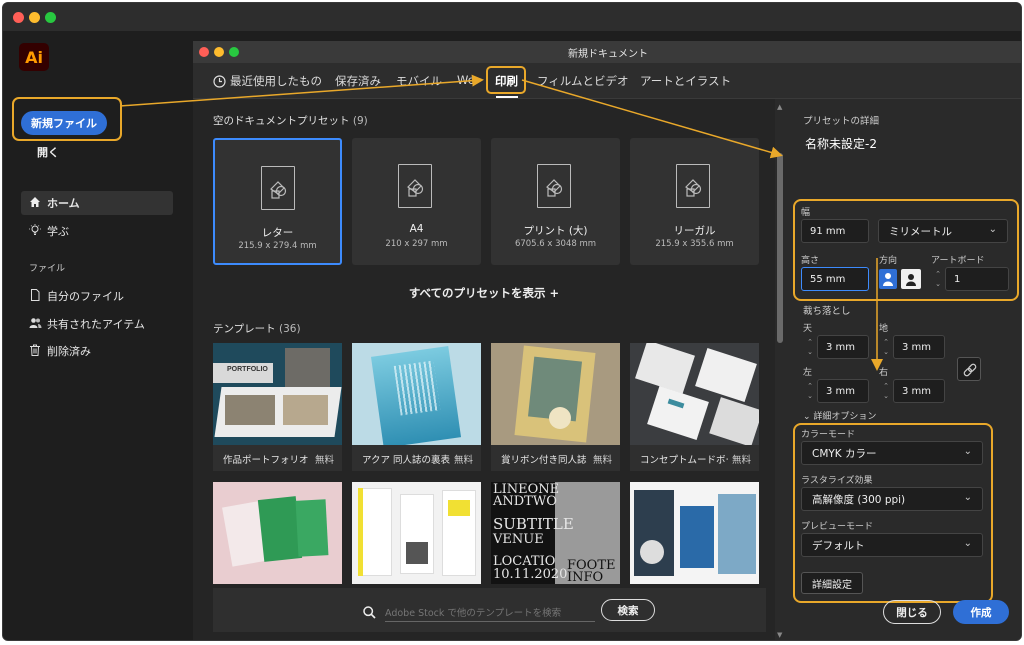 Image resolution: width=1024 pixels, height=645 pixels. What do you see at coordinates (886, 391) in the screenshot?
I see `bleed-right-stepper: ⌃ ⌄` at bounding box center [886, 391].